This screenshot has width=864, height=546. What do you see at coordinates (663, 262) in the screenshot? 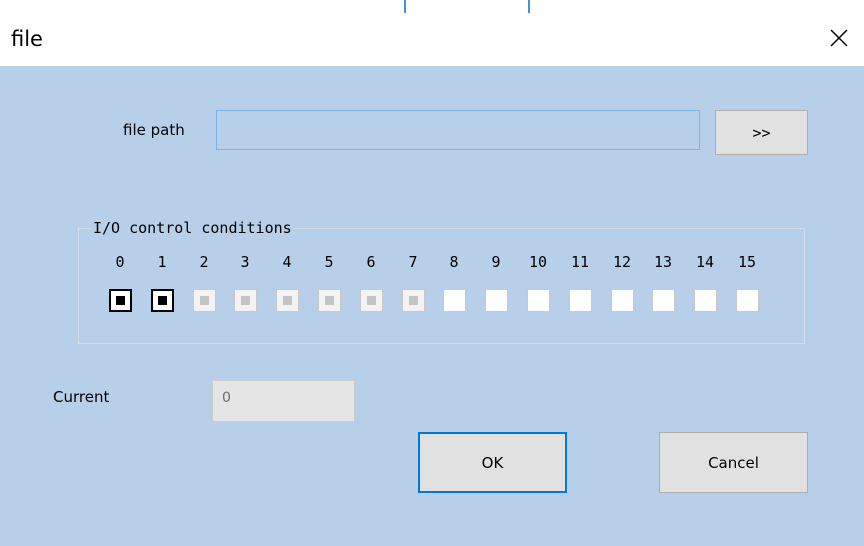
I see `io-bit-label-13: 13` at bounding box center [663, 262].